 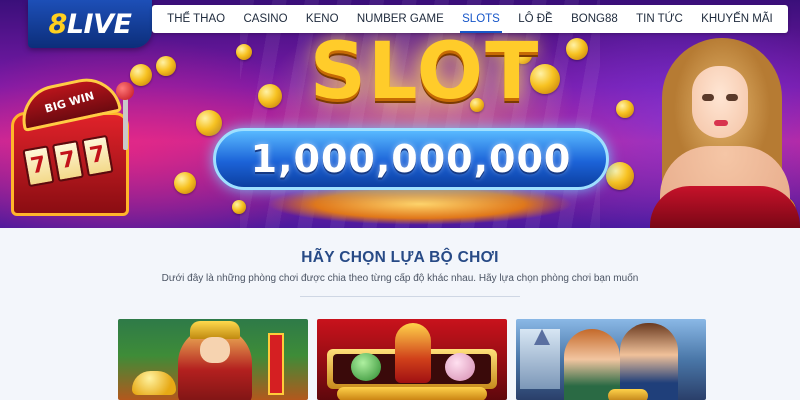 I want to click on logo-text: 8LIVE, so click(x=90, y=24).